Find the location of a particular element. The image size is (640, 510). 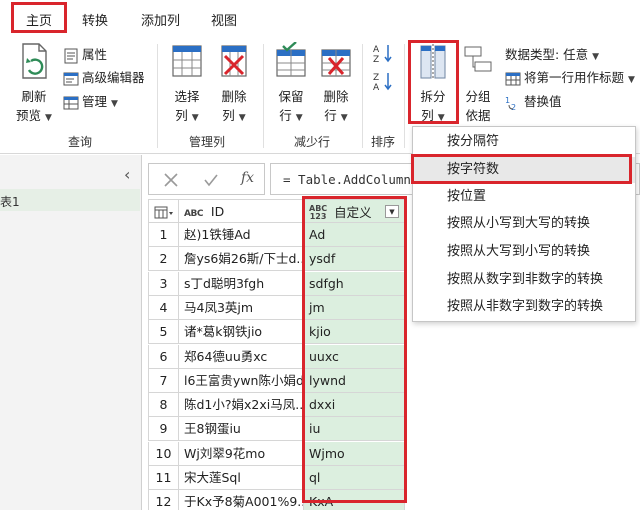

row-number: 6 is located at coordinates (163, 356).